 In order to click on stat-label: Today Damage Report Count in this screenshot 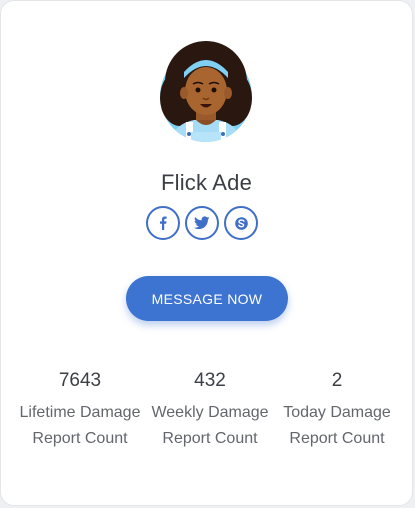, I will do `click(337, 425)`.